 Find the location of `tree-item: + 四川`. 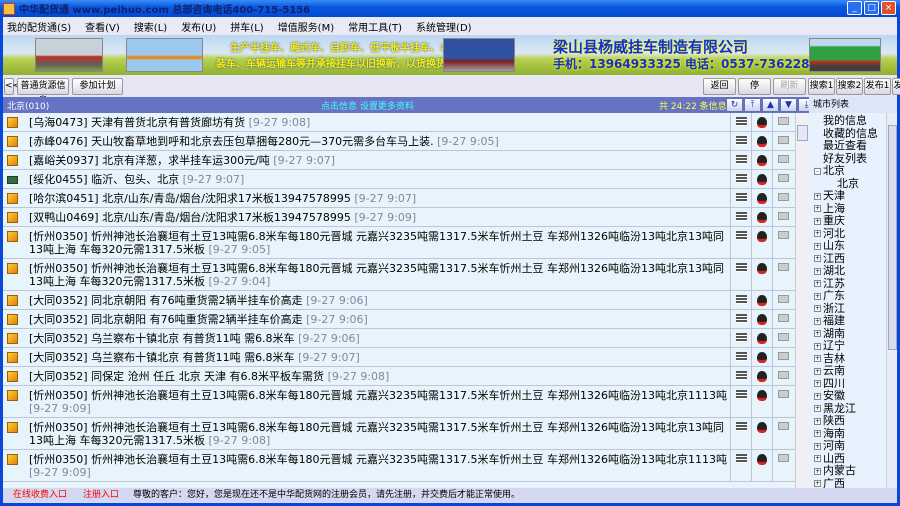

tree-item: + 四川 is located at coordinates (847, 384).